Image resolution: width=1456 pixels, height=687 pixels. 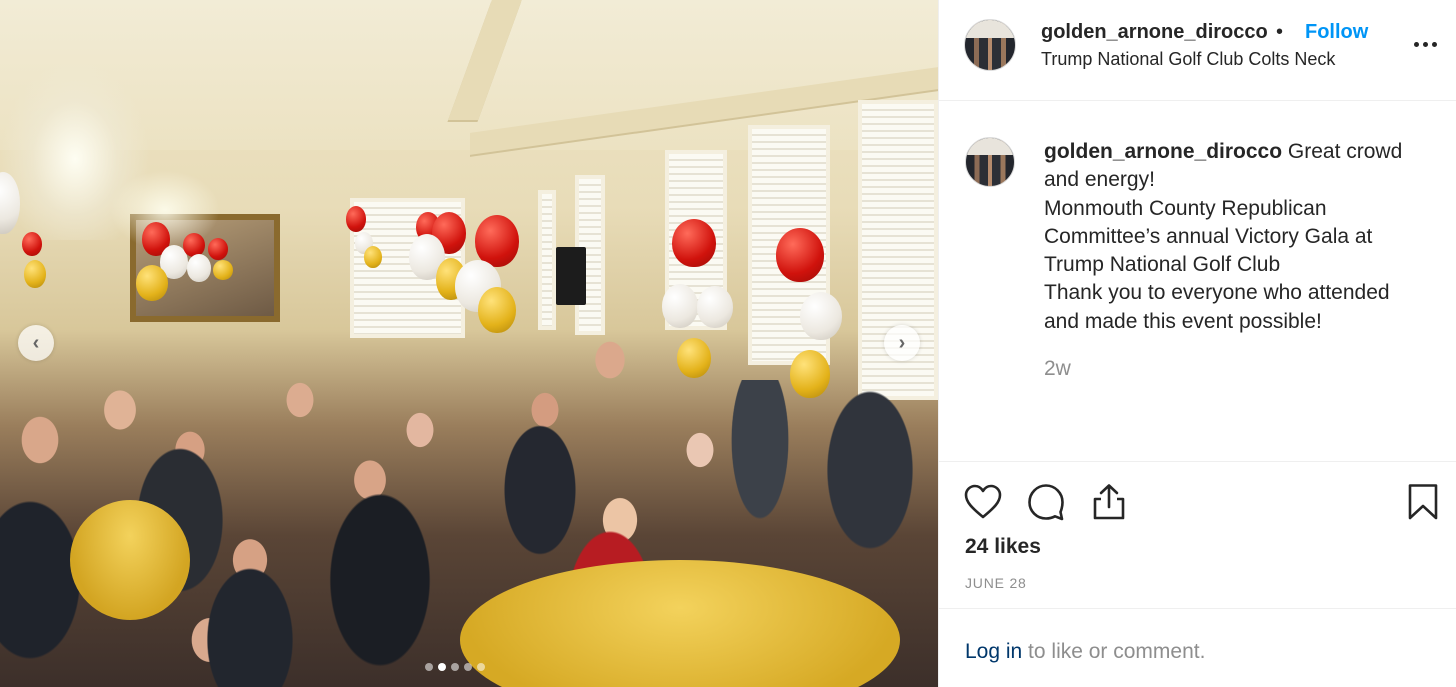 I want to click on likes-count: 24 likes, so click(x=1003, y=547).